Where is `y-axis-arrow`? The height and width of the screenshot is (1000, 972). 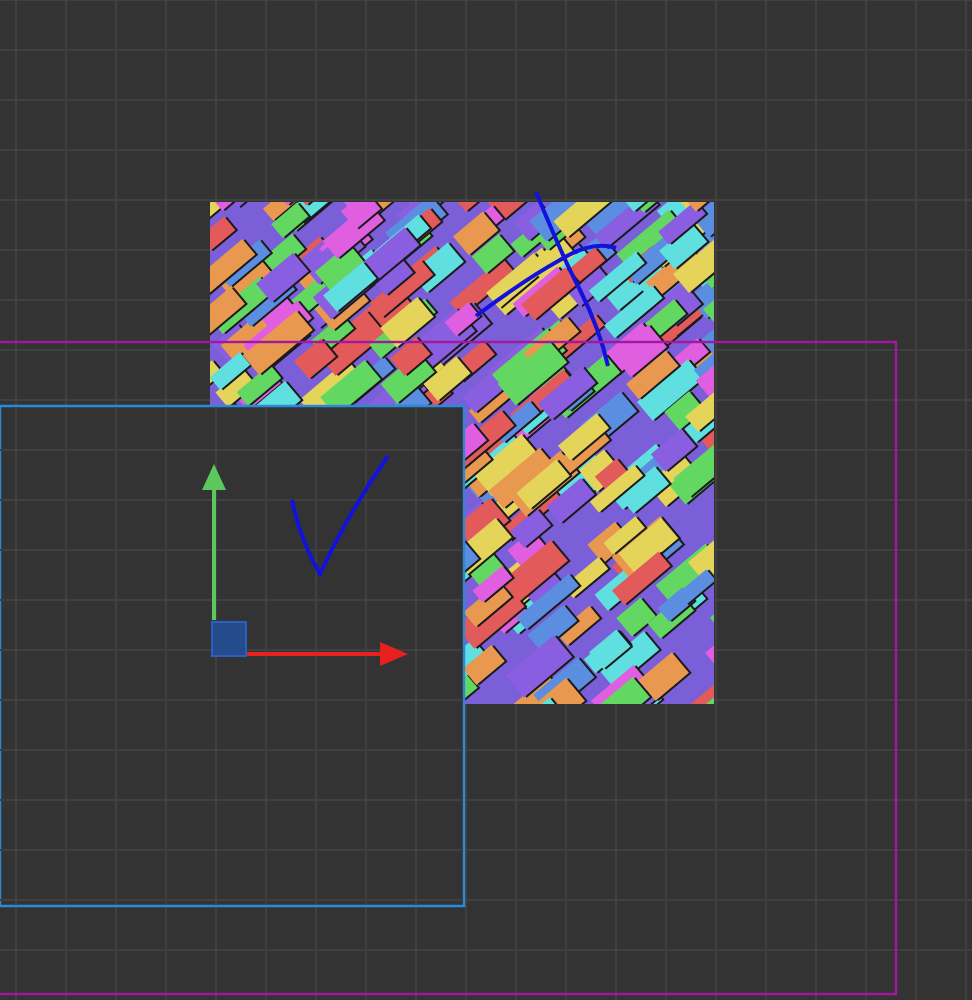 y-axis-arrow is located at coordinates (214, 542).